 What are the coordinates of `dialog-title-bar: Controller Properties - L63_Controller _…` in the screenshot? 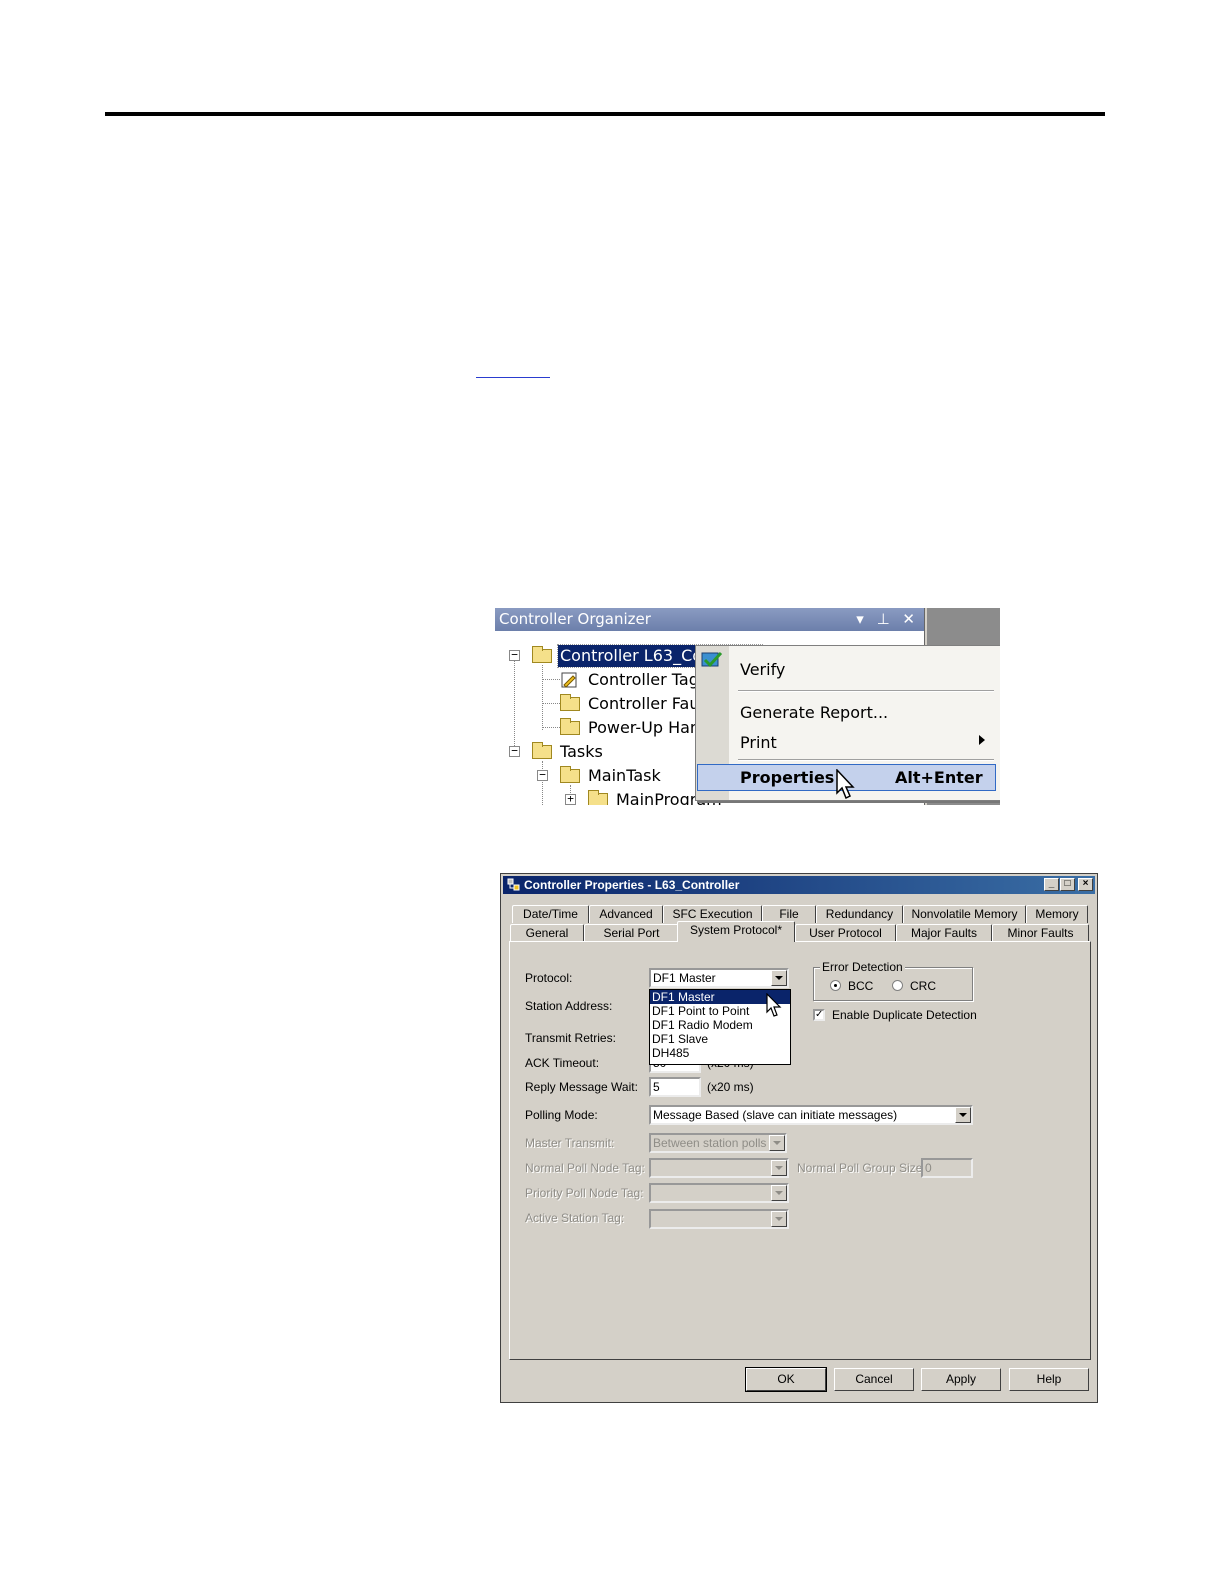 It's located at (799, 885).